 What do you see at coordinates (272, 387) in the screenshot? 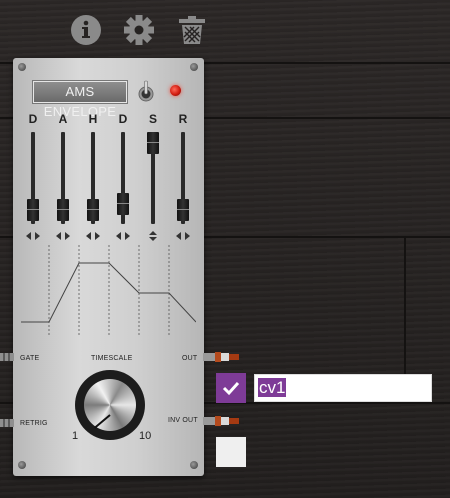
I see `selected-text: cv1` at bounding box center [272, 387].